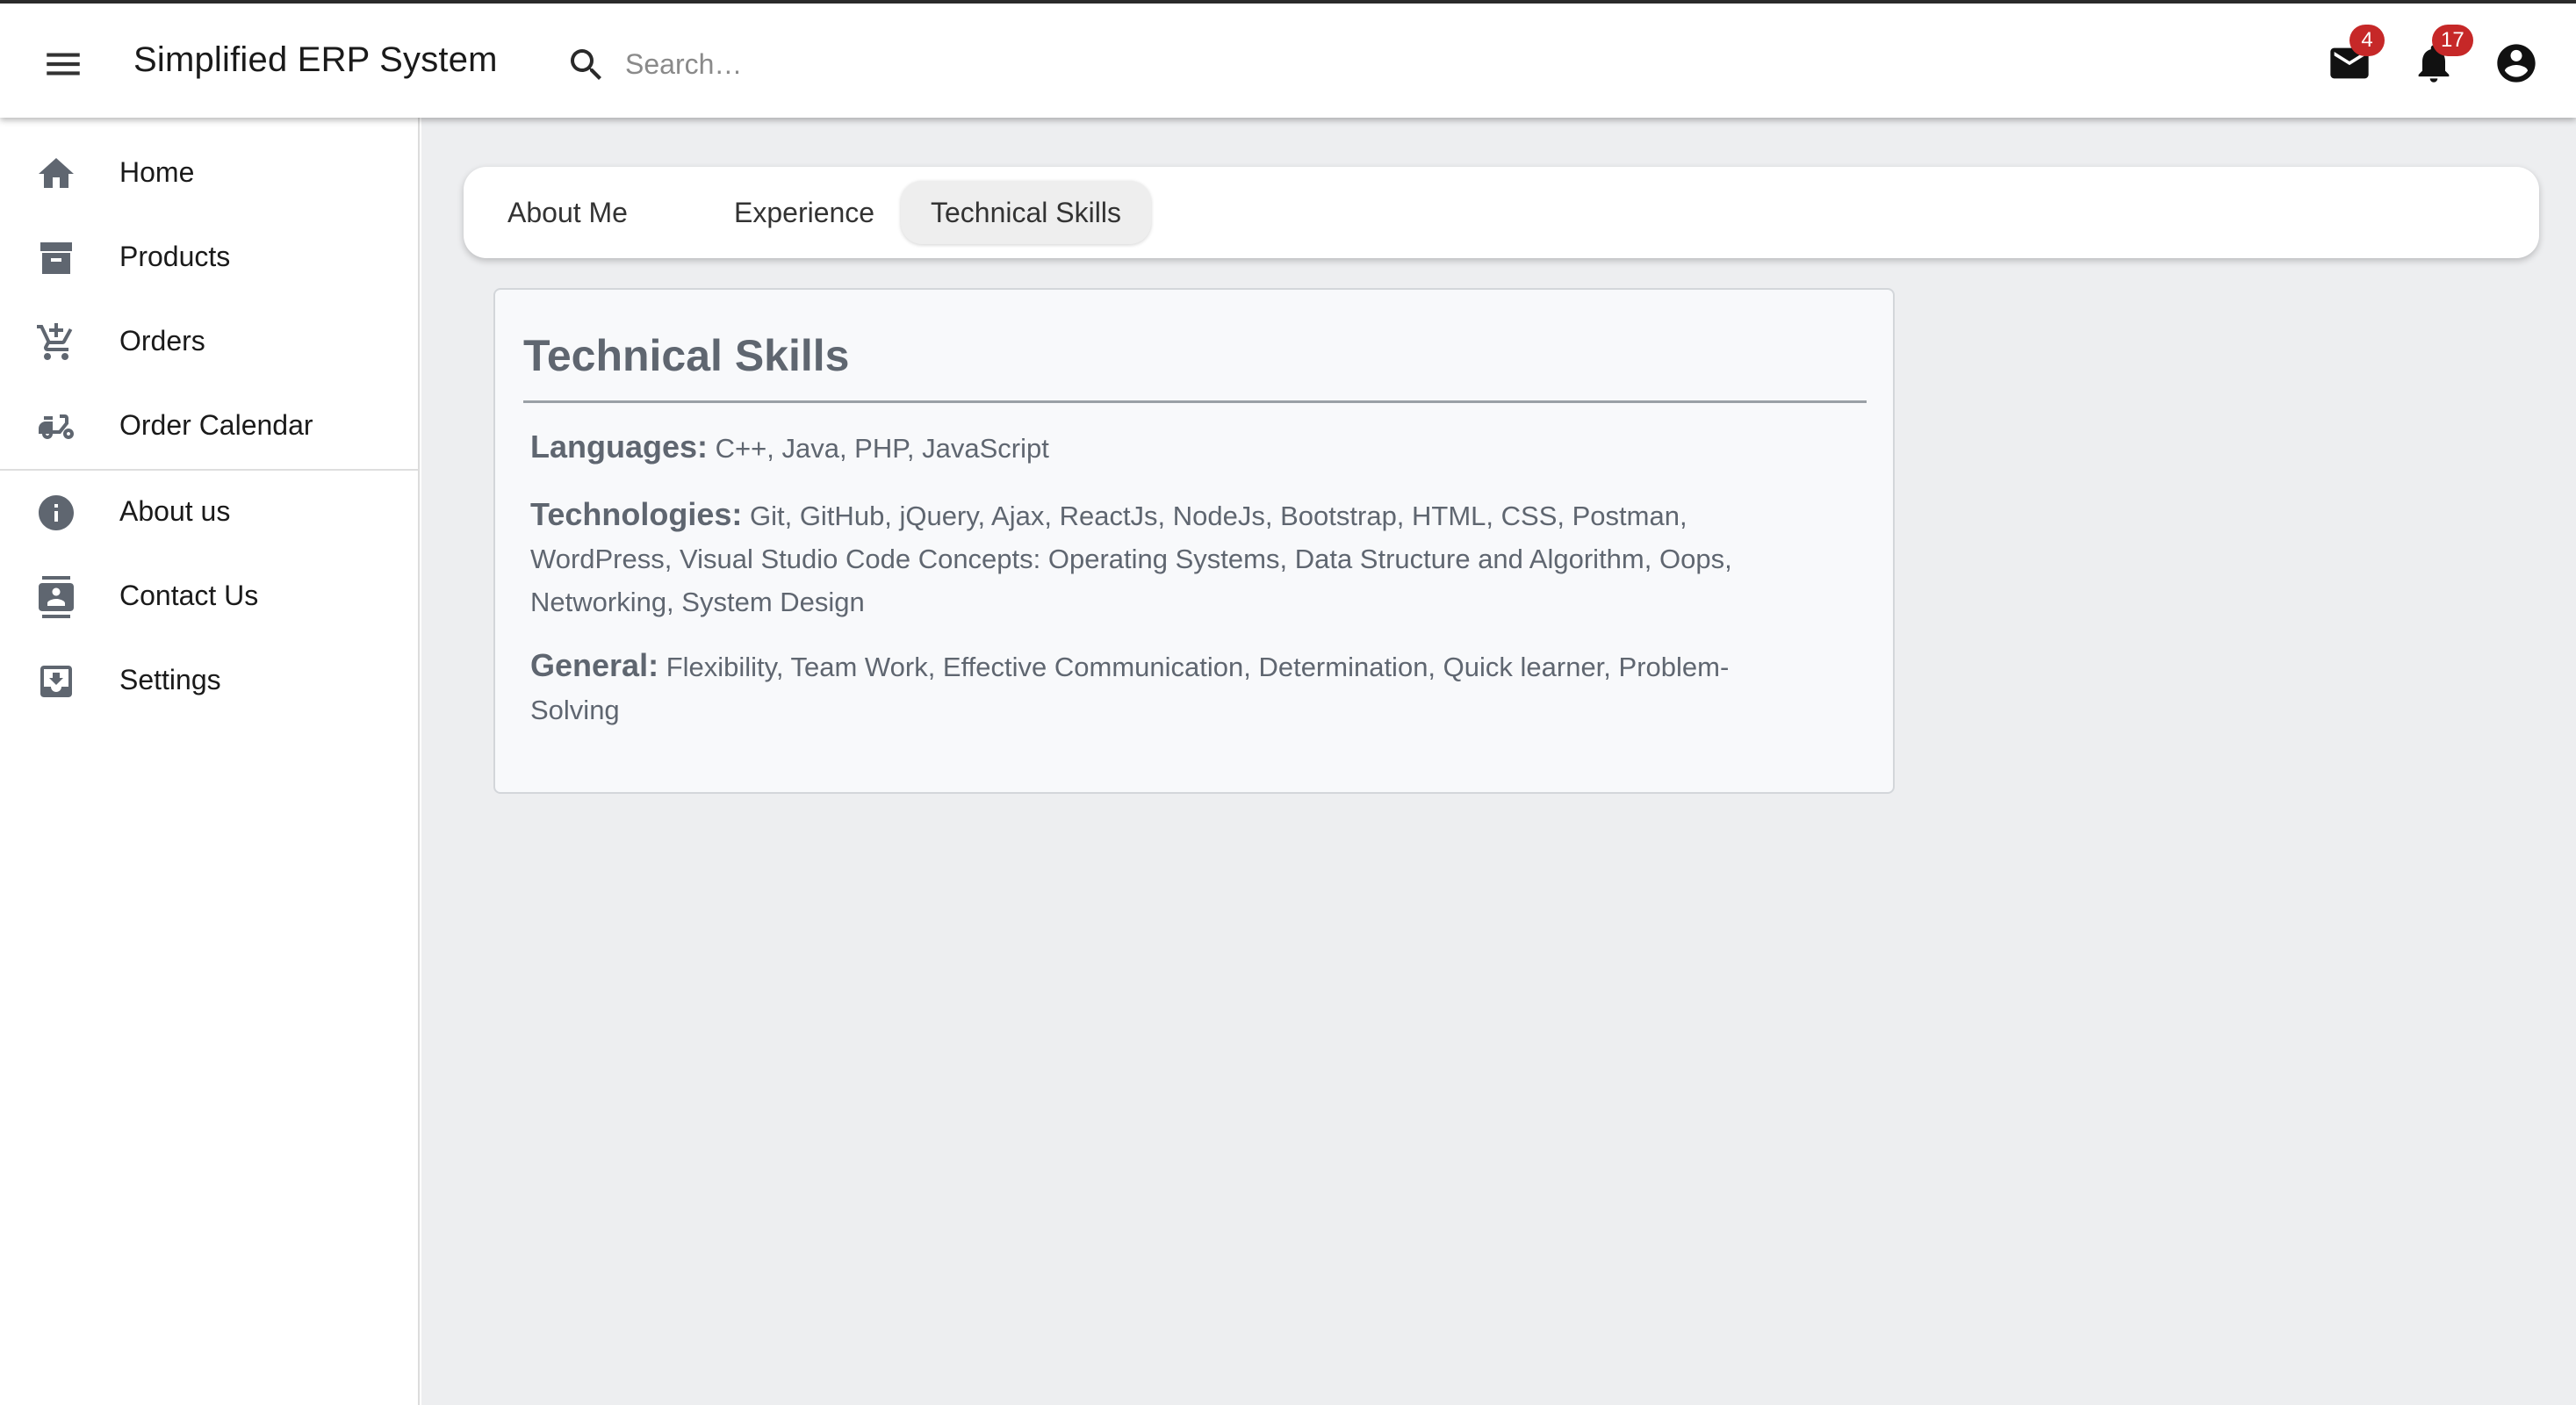 This screenshot has height=1405, width=2576. I want to click on sidebar-item-order-calendar: Order Calendar, so click(209, 427).